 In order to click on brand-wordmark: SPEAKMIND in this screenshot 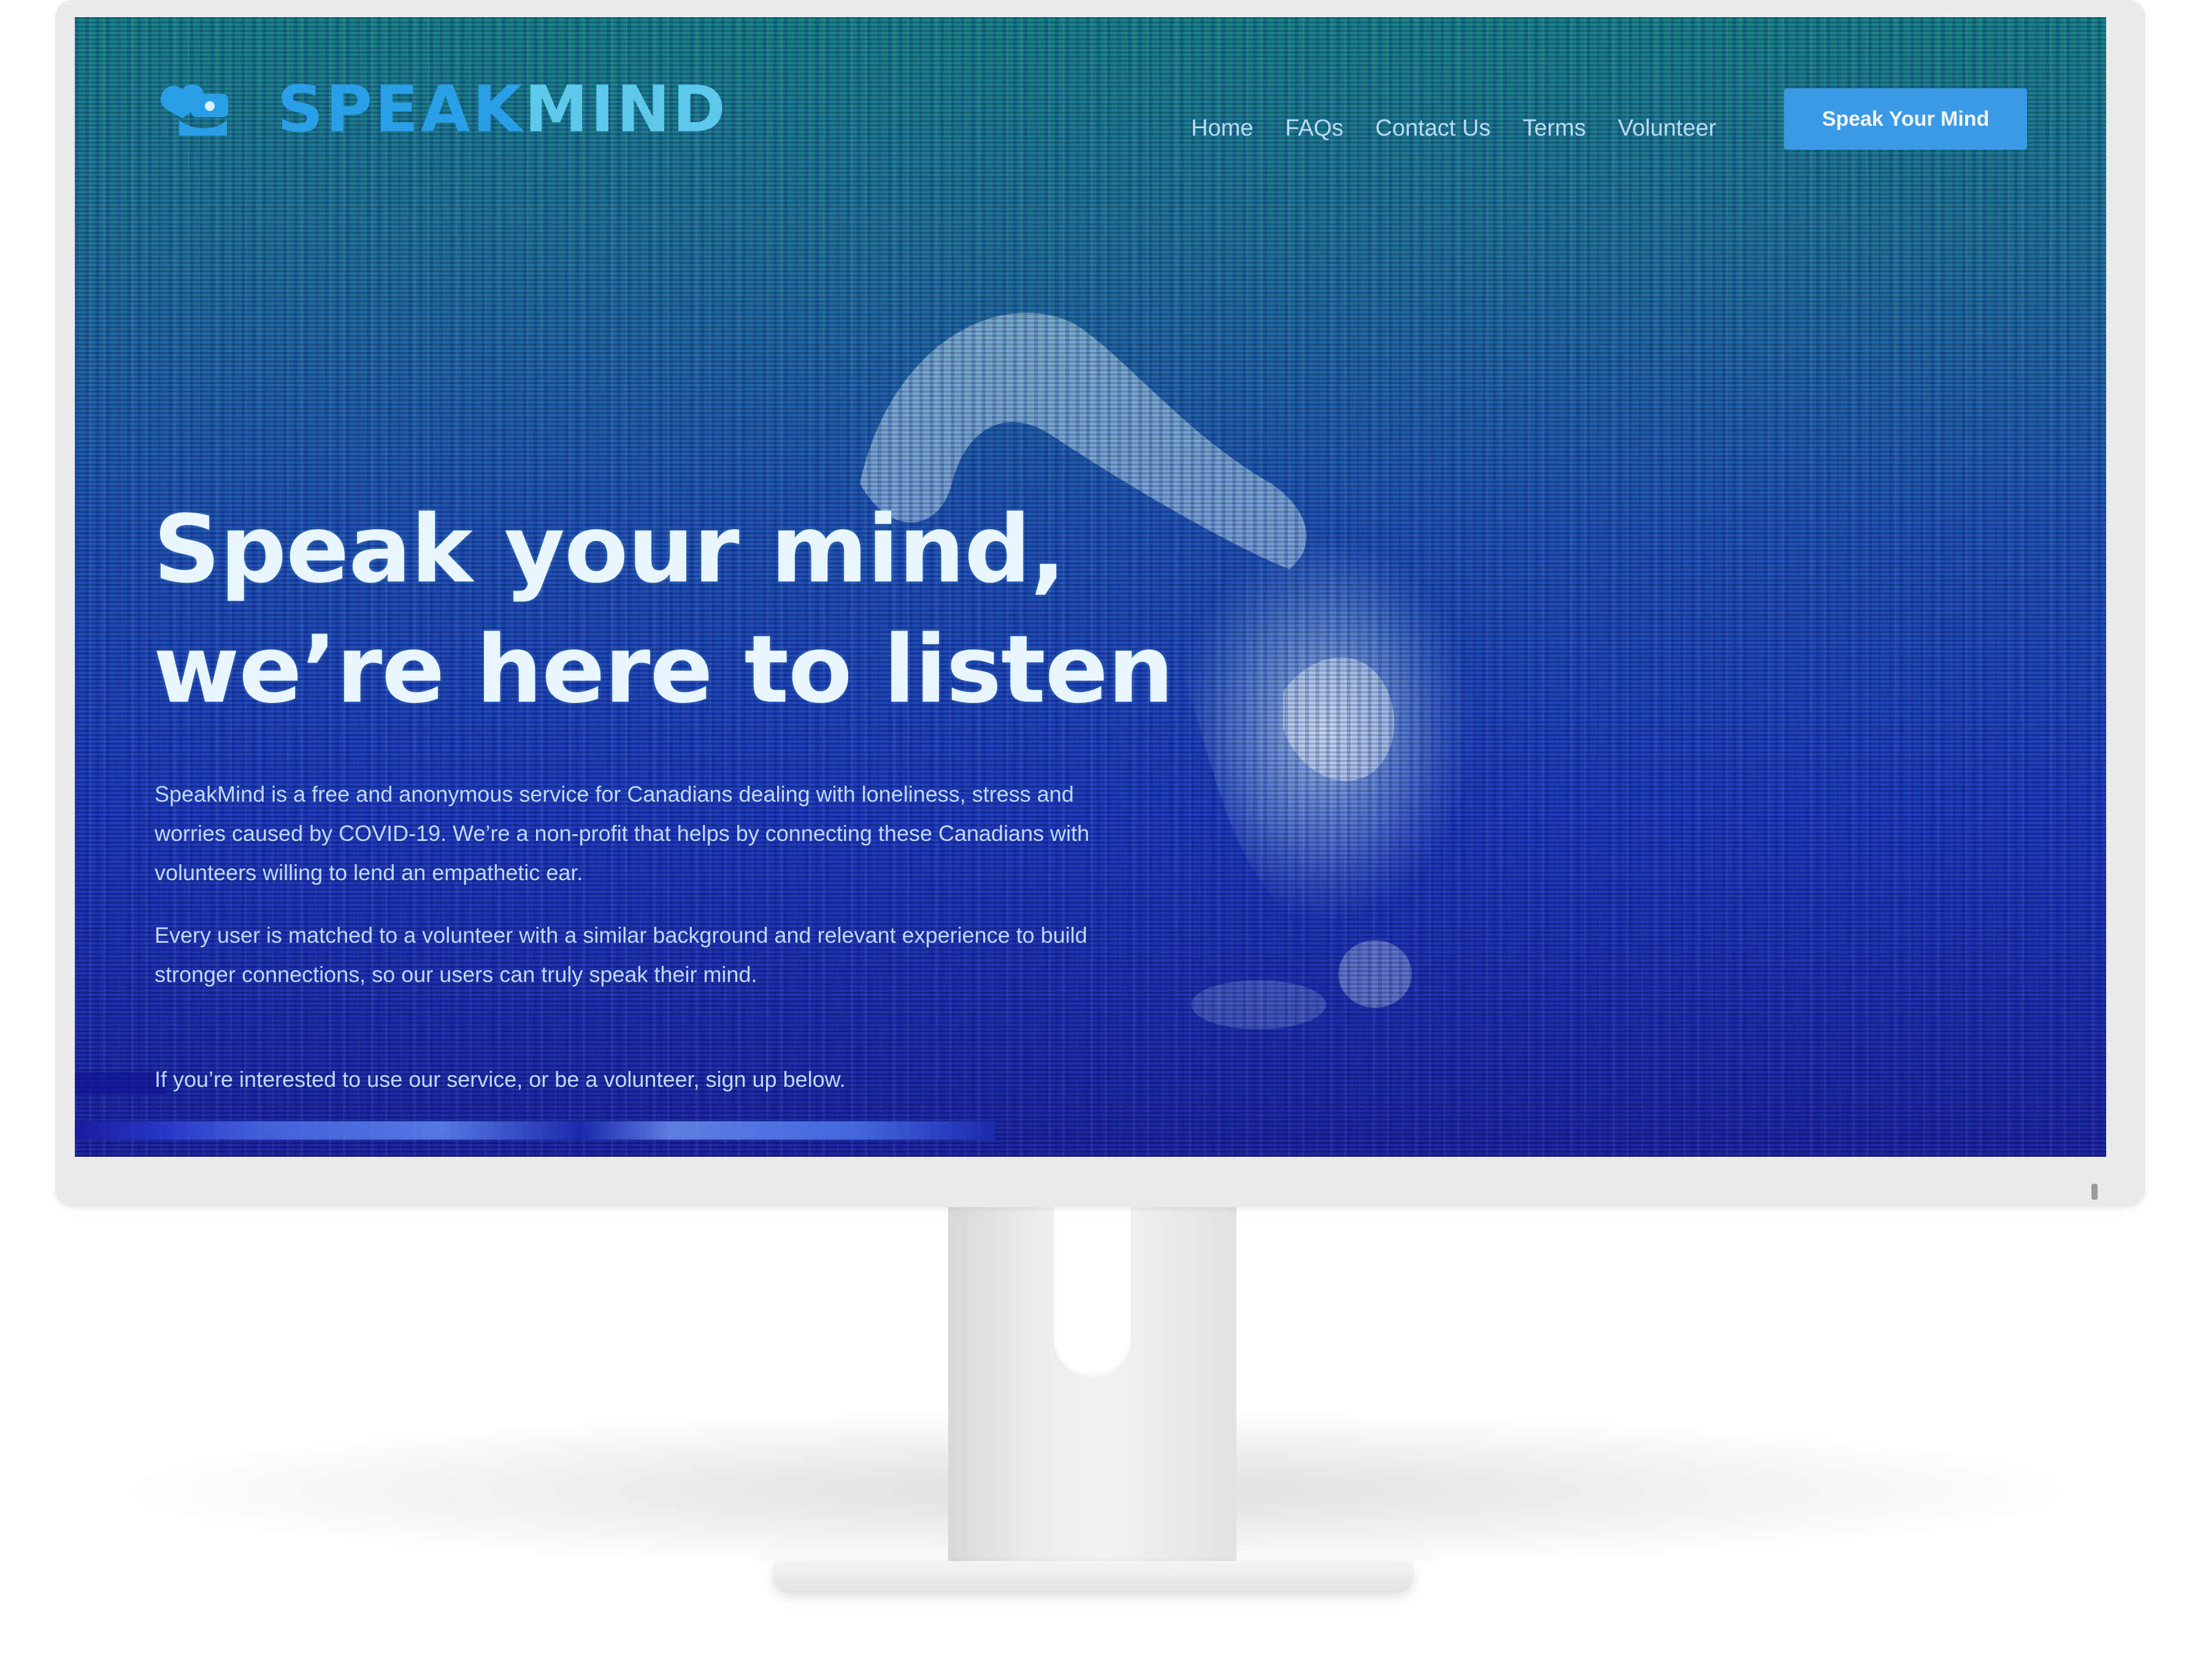, I will do `click(502, 109)`.